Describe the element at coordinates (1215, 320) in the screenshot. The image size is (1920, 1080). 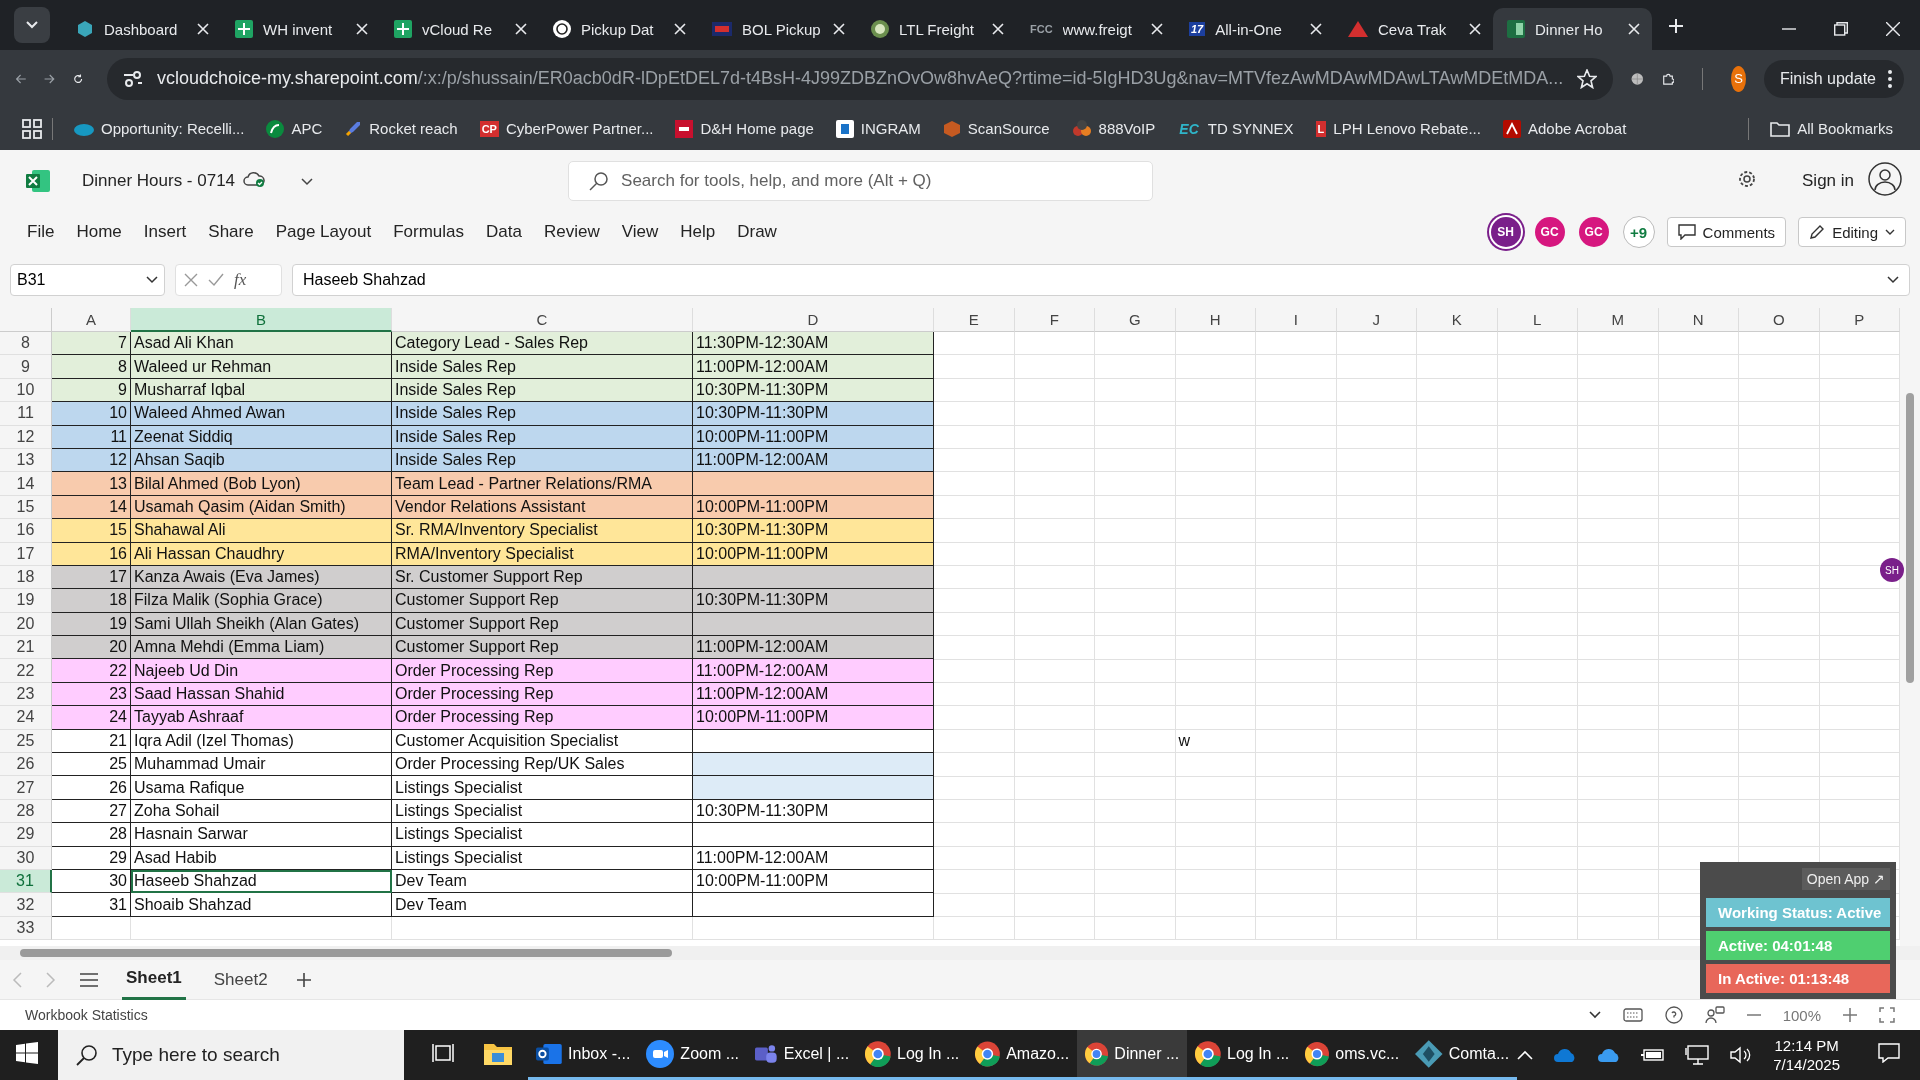
I see `column-header: H` at that location.